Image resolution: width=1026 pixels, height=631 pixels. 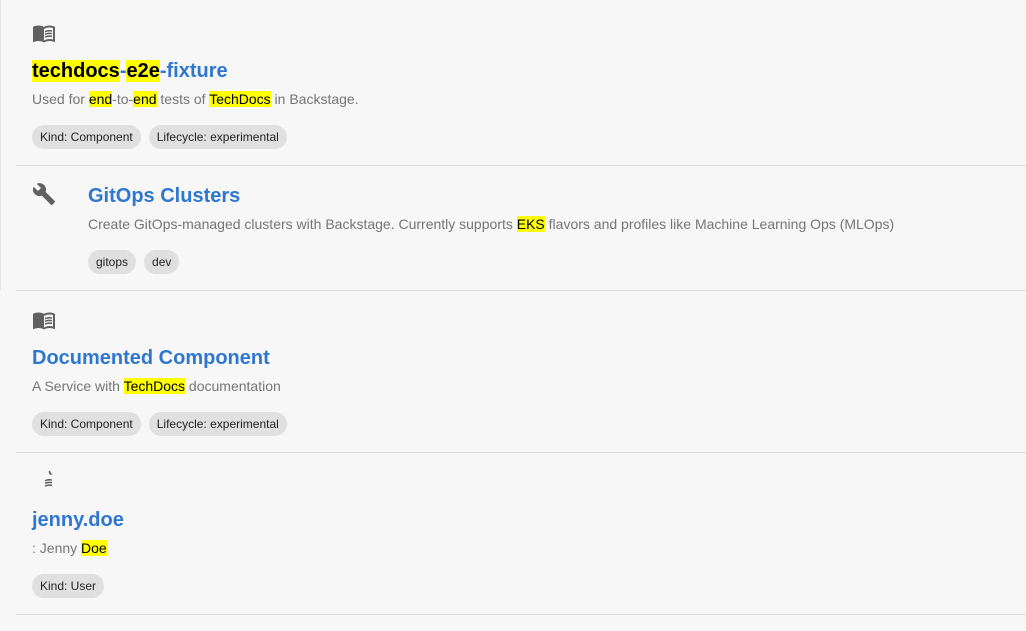 I want to click on wrench-icon, so click(x=44, y=194).